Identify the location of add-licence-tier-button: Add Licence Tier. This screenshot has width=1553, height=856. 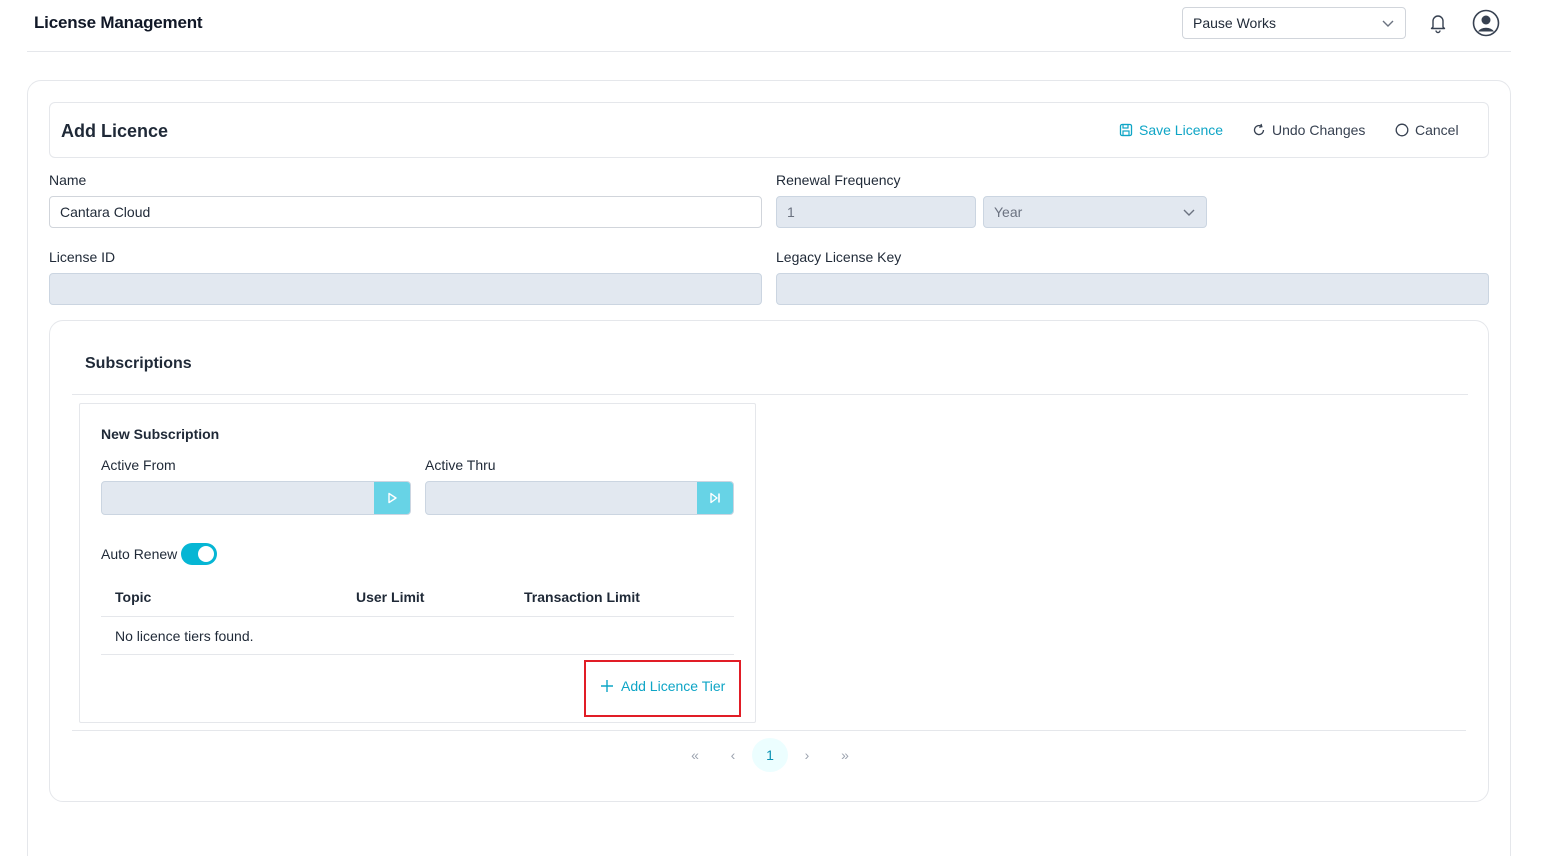
(662, 686).